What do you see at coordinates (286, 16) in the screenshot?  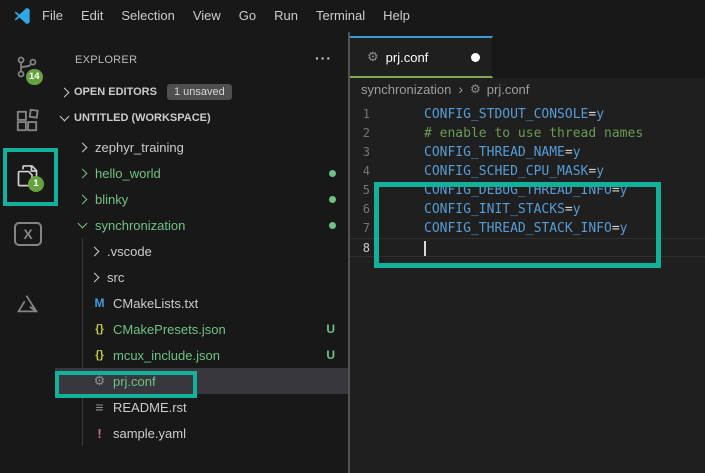 I see `menu-run: Run` at bounding box center [286, 16].